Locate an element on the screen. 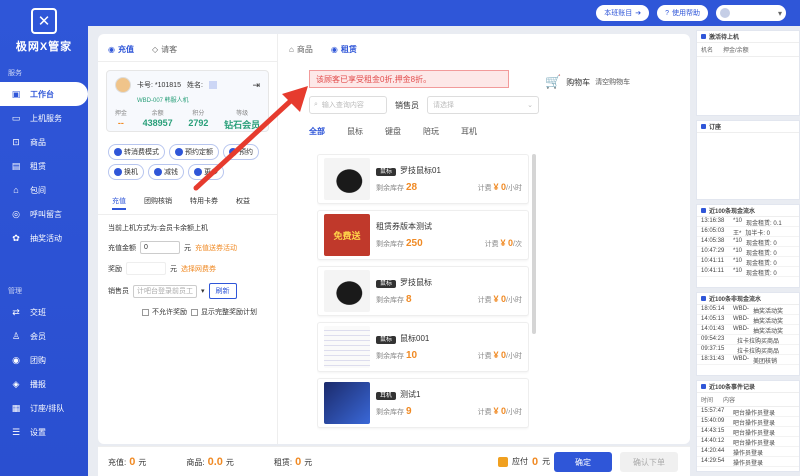  show-plan-checkbox: 显示完整奖励计划 is located at coordinates (224, 312).